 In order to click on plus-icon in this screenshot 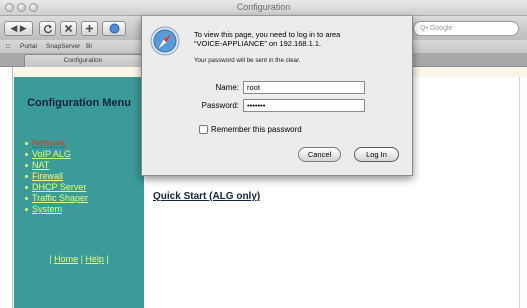, I will do `click(89, 28)`.